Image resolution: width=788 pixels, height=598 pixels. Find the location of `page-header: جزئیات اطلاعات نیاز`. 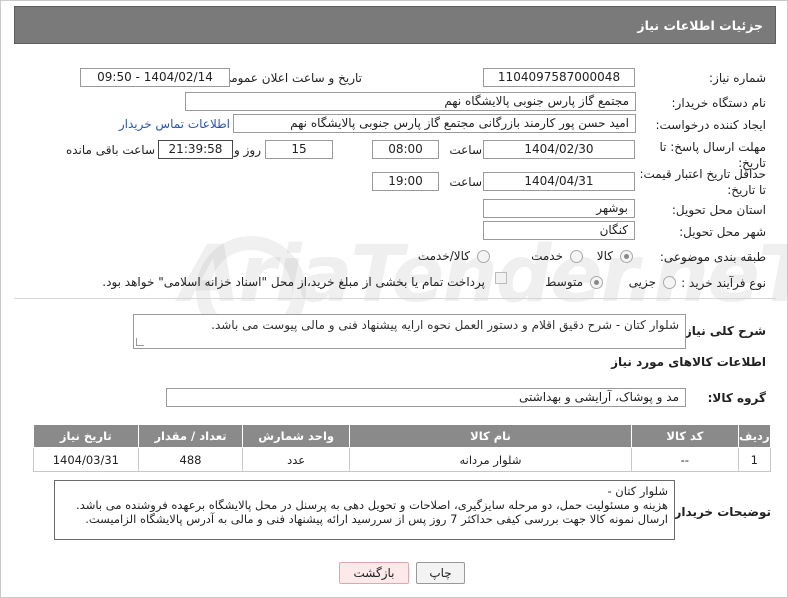

page-header: جزئیات اطلاعات نیاز is located at coordinates (395, 25).